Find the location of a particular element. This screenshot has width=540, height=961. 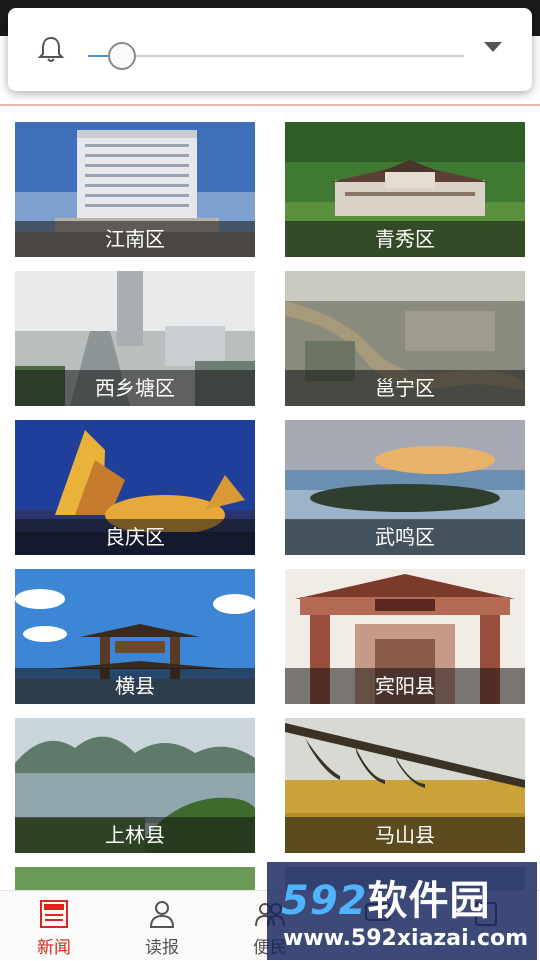

district-tile: 横县 is located at coordinates (135, 636).